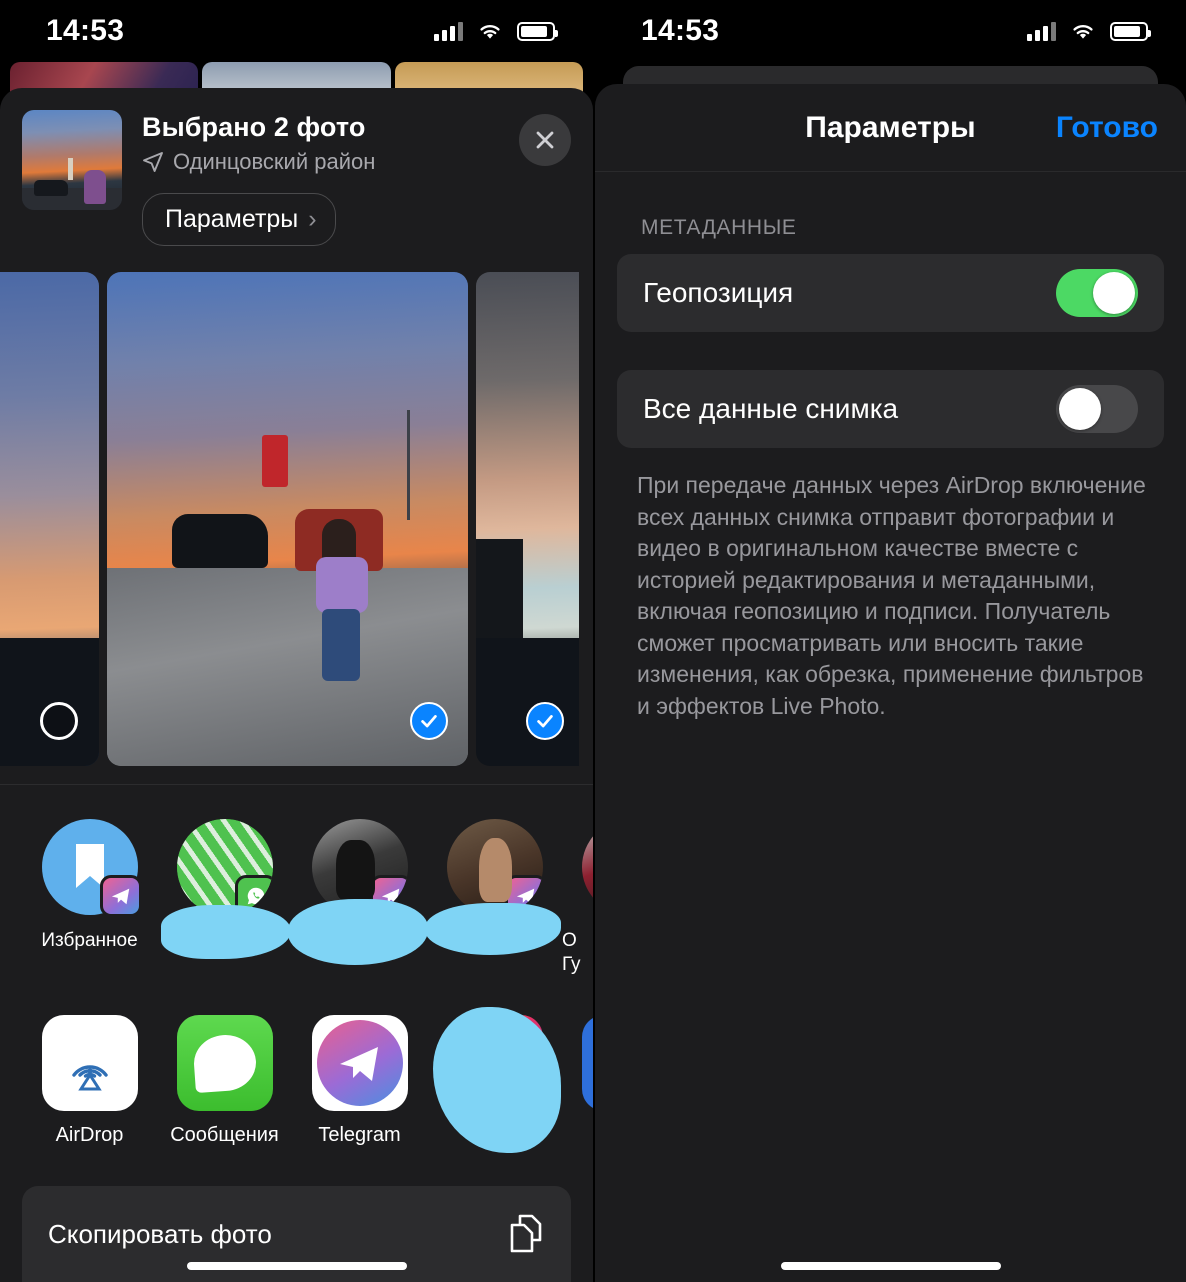 Image resolution: width=1186 pixels, height=1282 pixels. What do you see at coordinates (342, 585) in the screenshot?
I see `photo-person-top` at bounding box center [342, 585].